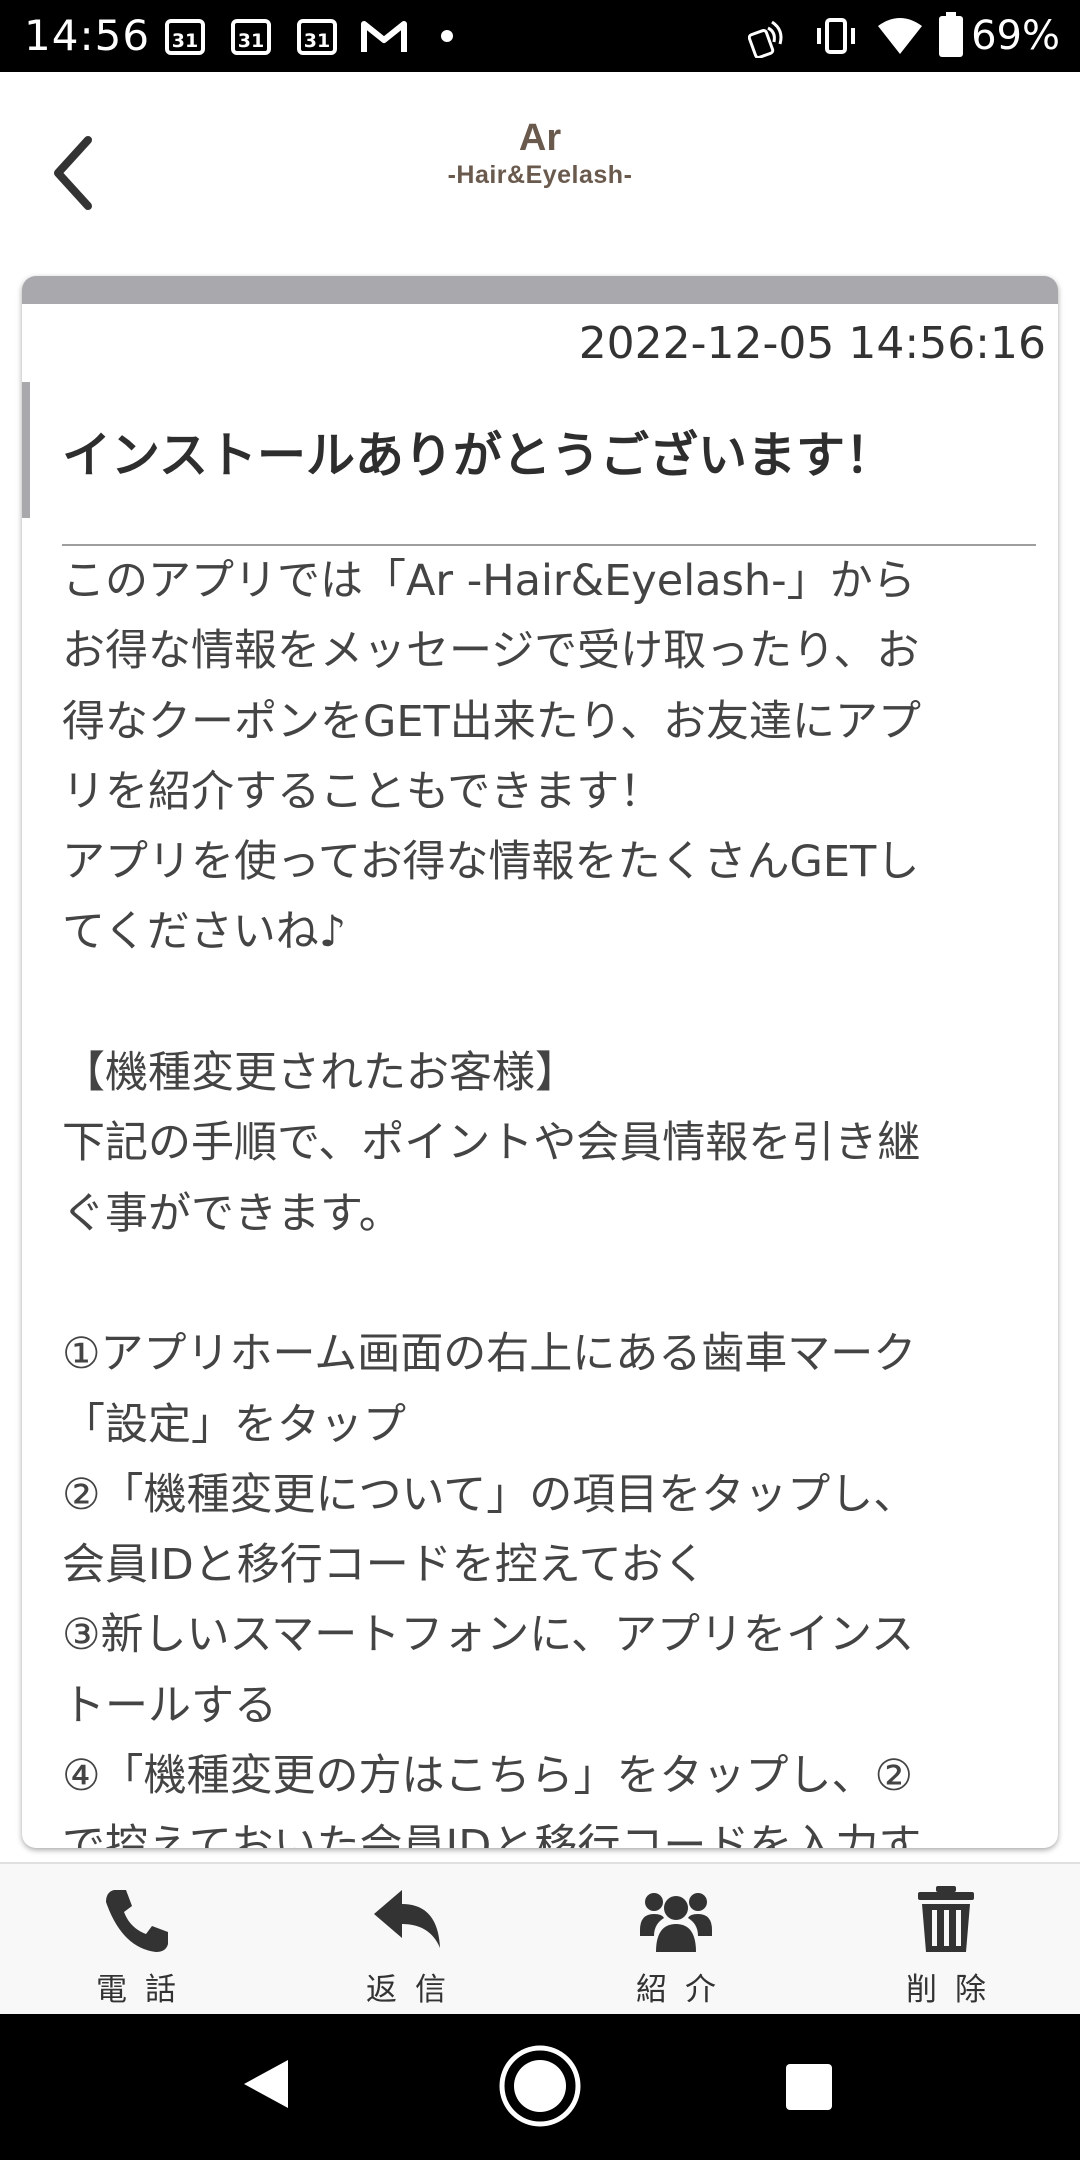 Image resolution: width=1080 pixels, height=2160 pixels. What do you see at coordinates (415, 1990) in the screenshot?
I see `reply-label: 返信` at bounding box center [415, 1990].